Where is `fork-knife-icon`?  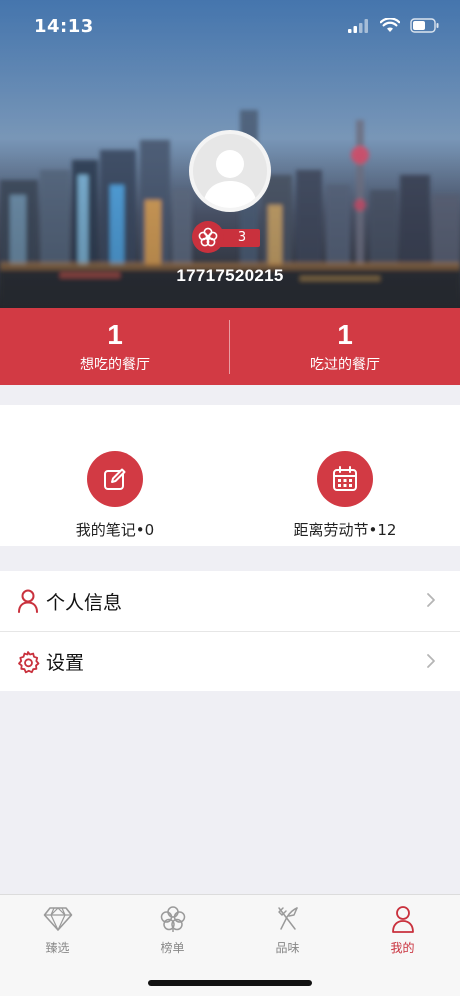
fork-knife-icon is located at coordinates (287, 918).